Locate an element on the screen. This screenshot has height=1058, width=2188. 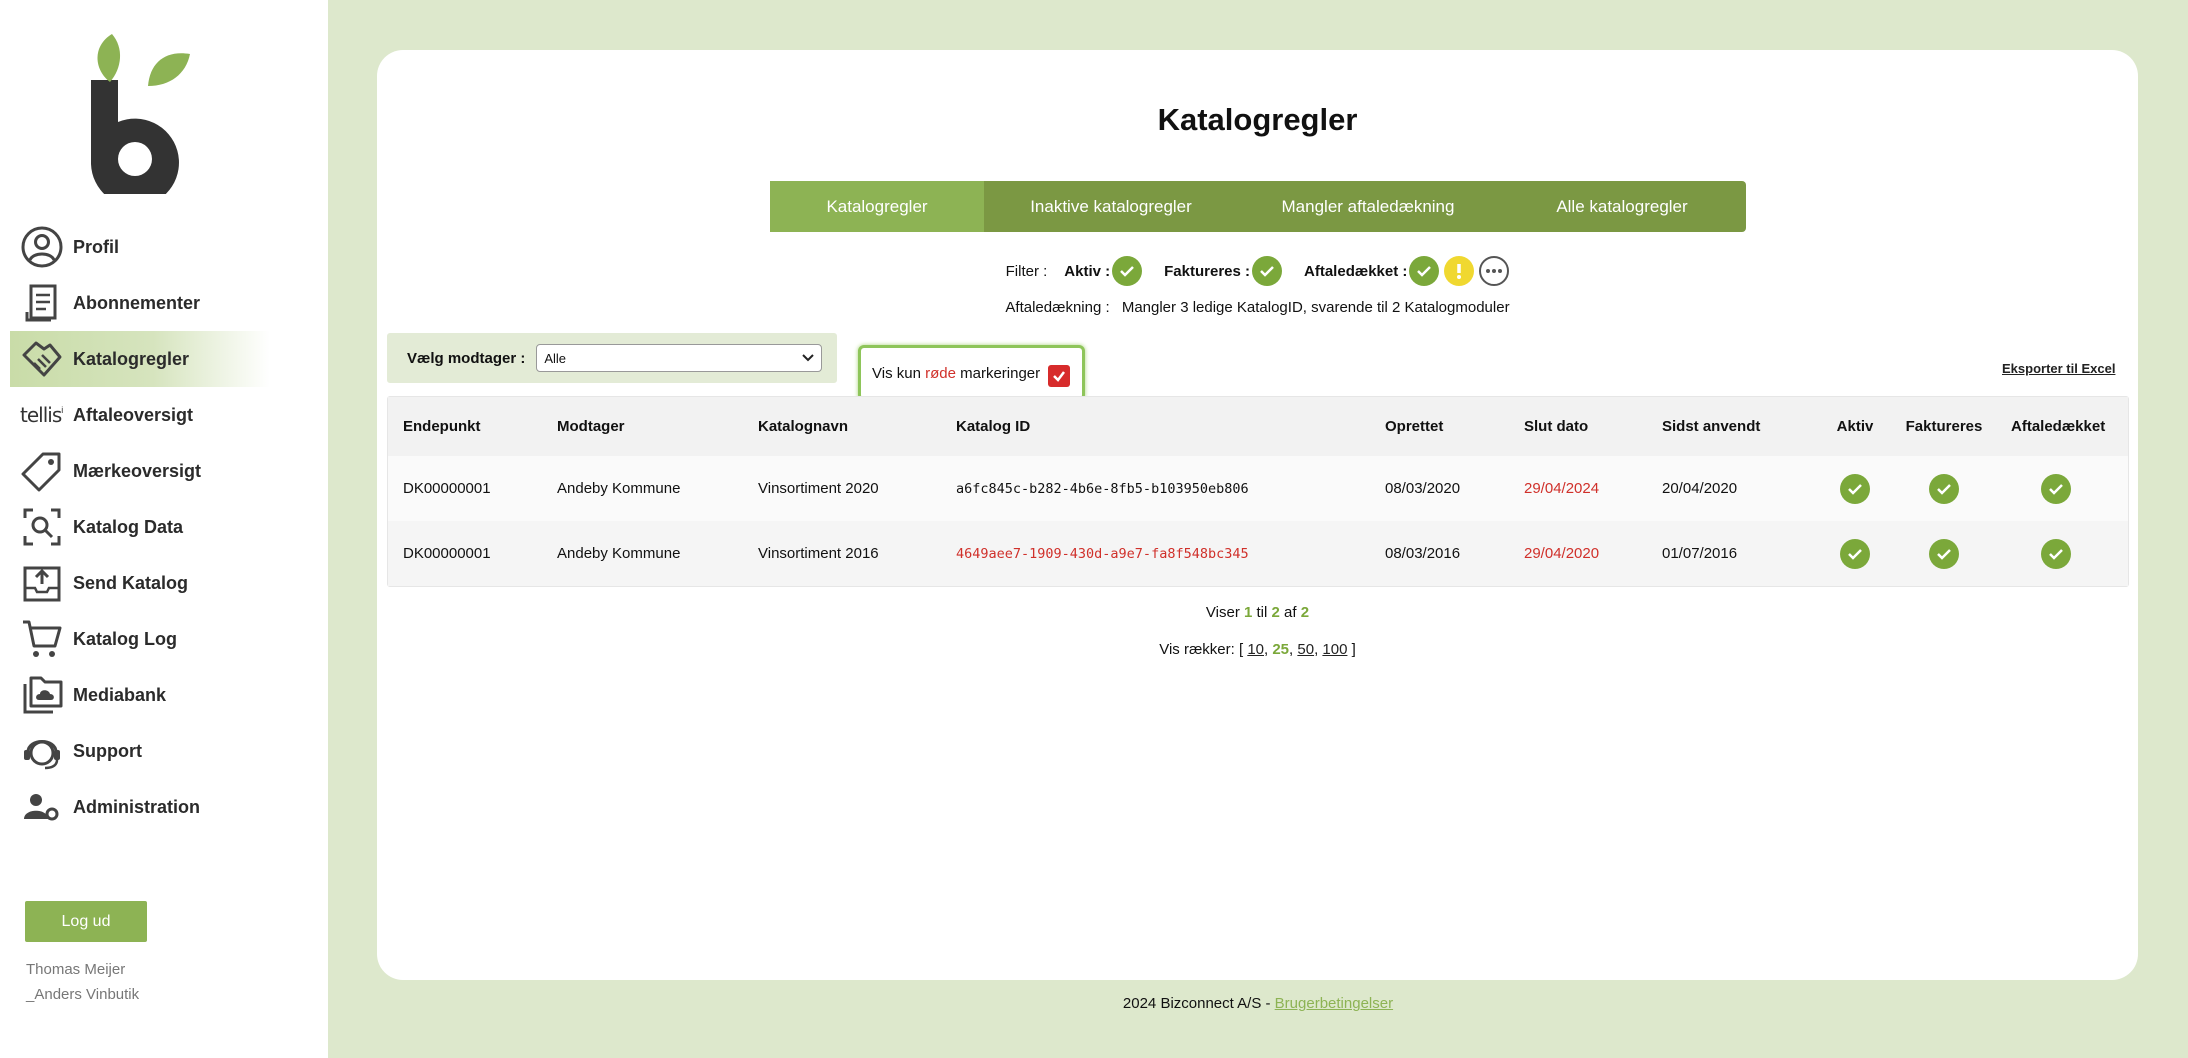
rows-per-page: Vis rækker: [ 10, 25, 50, 100 ] is located at coordinates (1257, 649).